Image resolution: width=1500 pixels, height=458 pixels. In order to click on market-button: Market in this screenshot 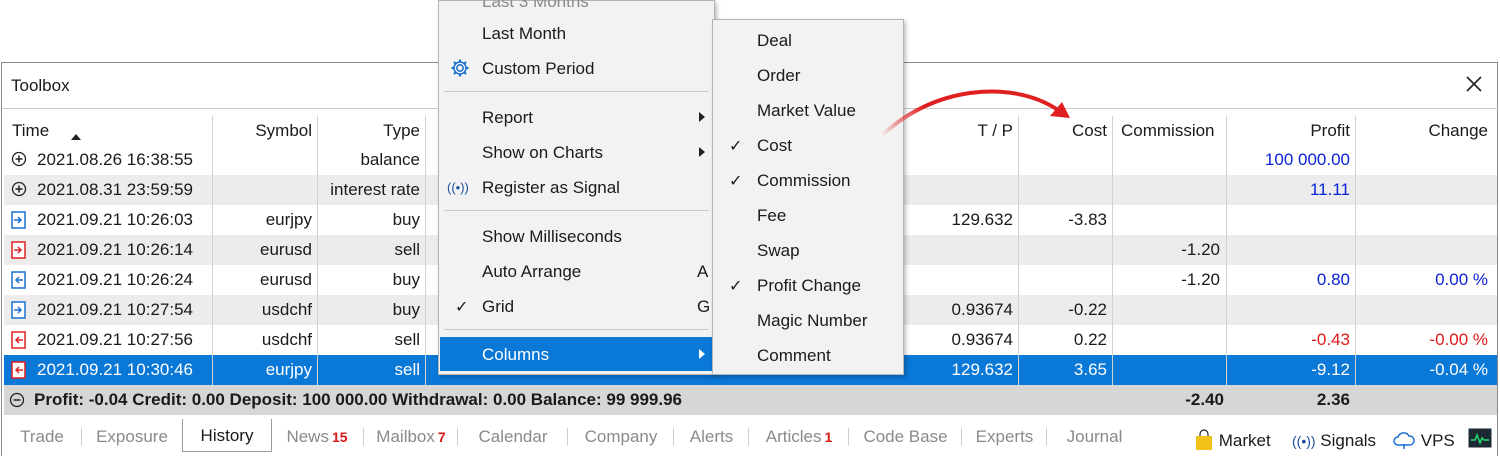, I will do `click(1232, 441)`.